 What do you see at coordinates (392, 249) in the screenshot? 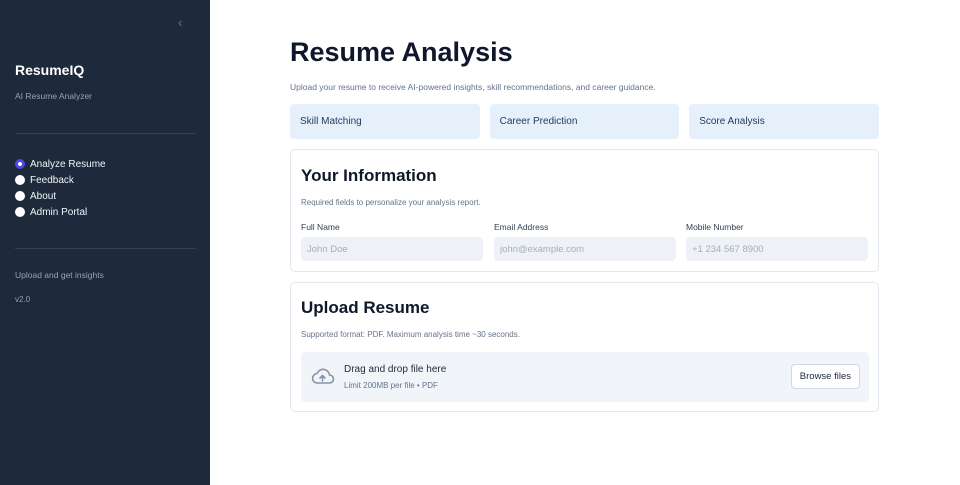
I see `full-name-input` at bounding box center [392, 249].